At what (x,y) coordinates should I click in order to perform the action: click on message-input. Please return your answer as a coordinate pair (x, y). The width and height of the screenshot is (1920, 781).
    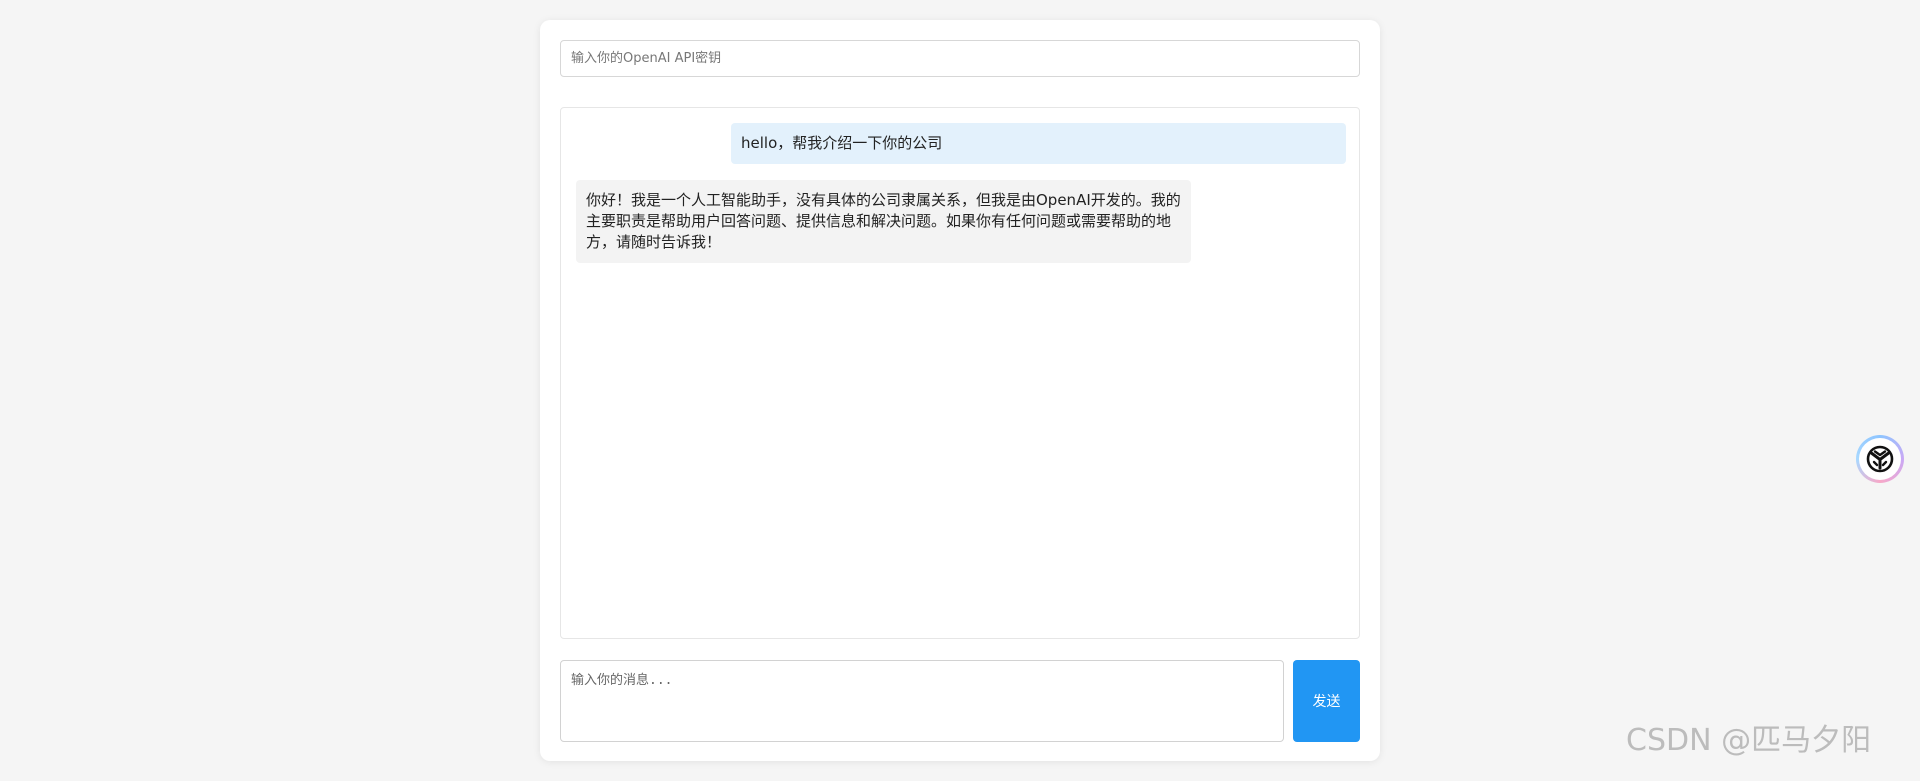
    Looking at the image, I should click on (922, 701).